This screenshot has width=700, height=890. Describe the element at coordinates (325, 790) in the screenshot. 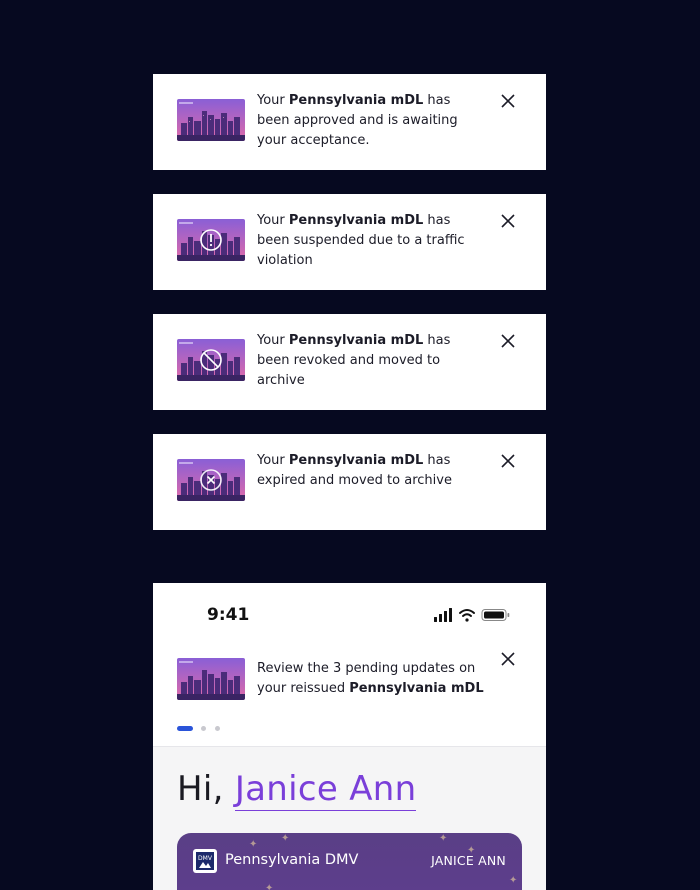

I see `user-name-link: Janice Ann` at that location.